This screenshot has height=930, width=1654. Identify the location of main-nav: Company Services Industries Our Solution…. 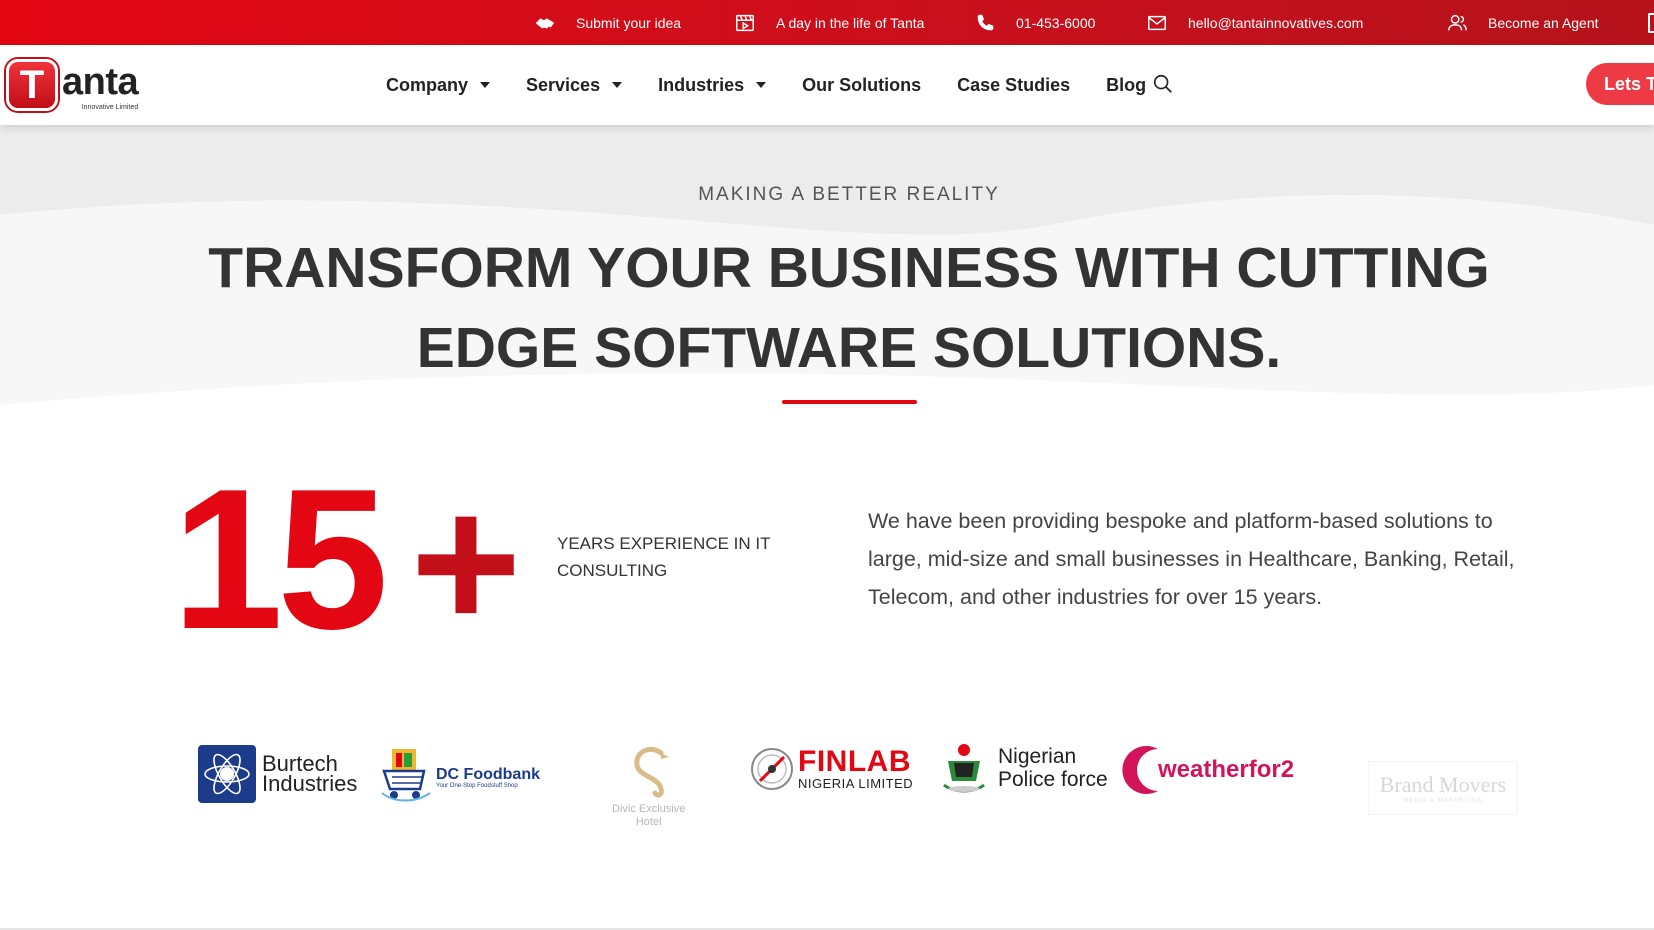
(784, 85).